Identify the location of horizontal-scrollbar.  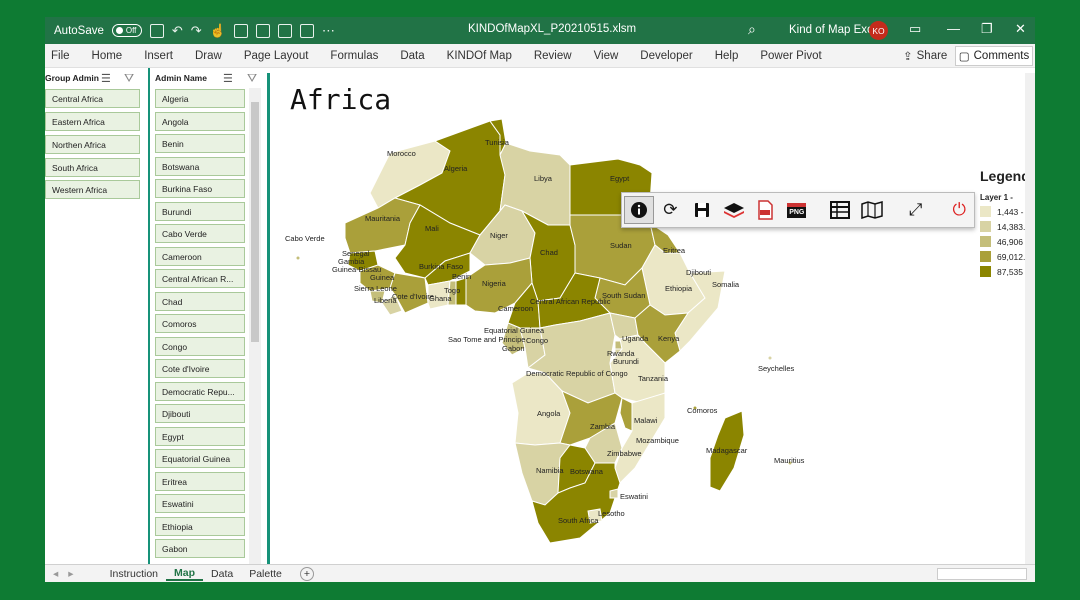
(982, 573).